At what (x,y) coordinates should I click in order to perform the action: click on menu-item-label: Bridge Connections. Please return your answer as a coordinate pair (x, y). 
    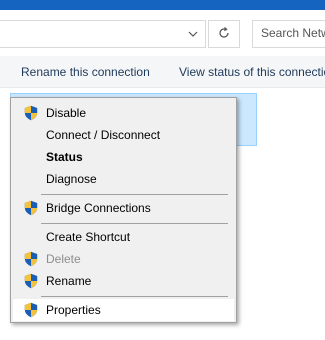
    Looking at the image, I should click on (98, 208).